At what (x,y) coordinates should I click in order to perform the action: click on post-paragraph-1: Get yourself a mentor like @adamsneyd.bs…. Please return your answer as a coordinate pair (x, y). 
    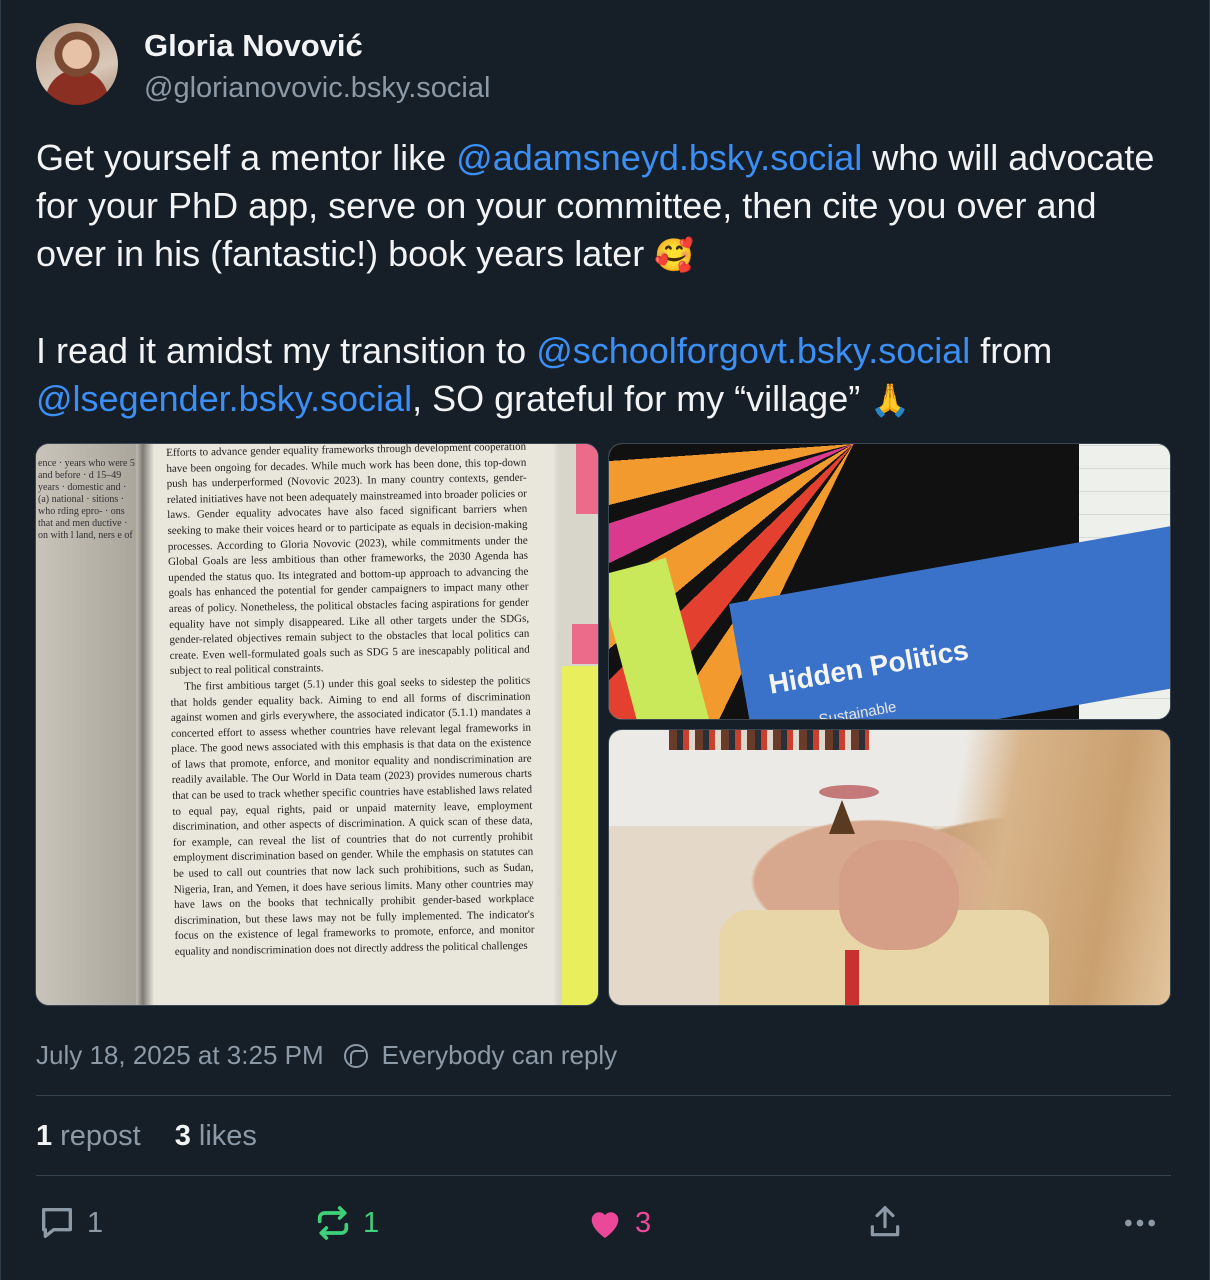
    Looking at the image, I should click on (595, 205).